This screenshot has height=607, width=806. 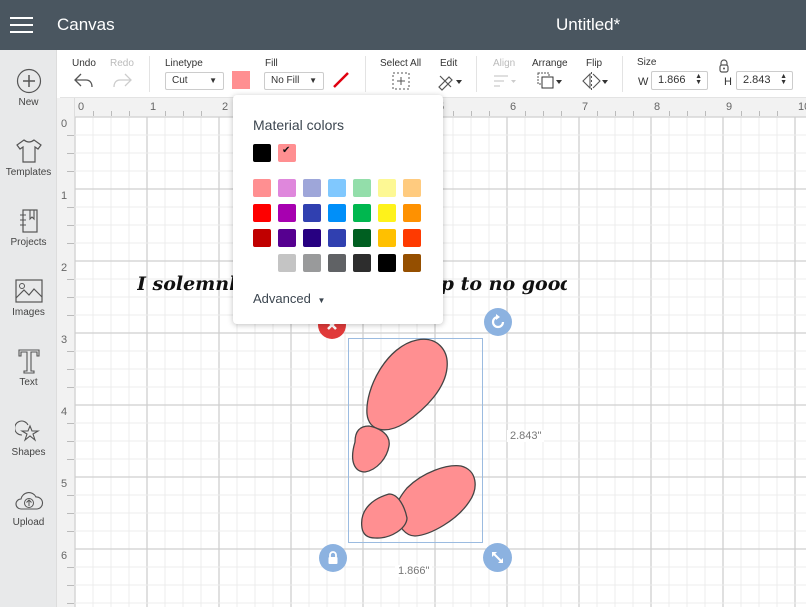 What do you see at coordinates (679, 80) in the screenshot?
I see `width-input: 1.866 ▲ ▼` at bounding box center [679, 80].